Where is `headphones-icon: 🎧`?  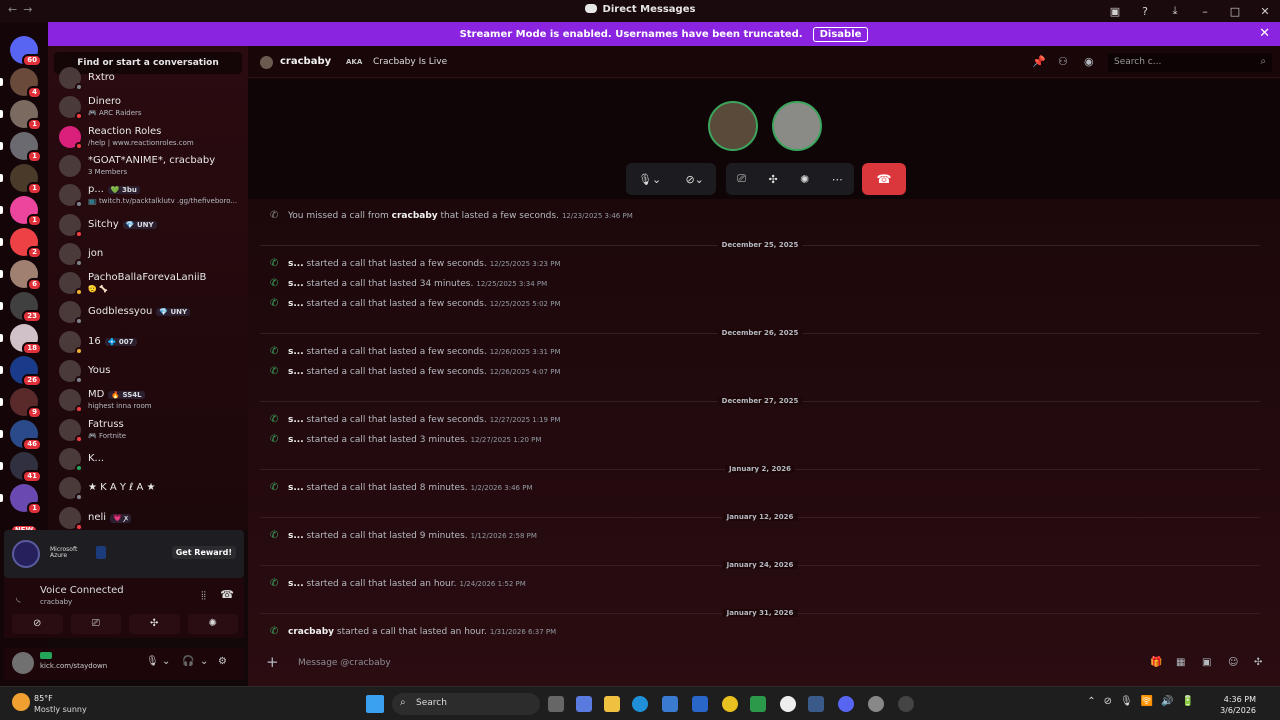
headphones-icon: 🎧 is located at coordinates (188, 661).